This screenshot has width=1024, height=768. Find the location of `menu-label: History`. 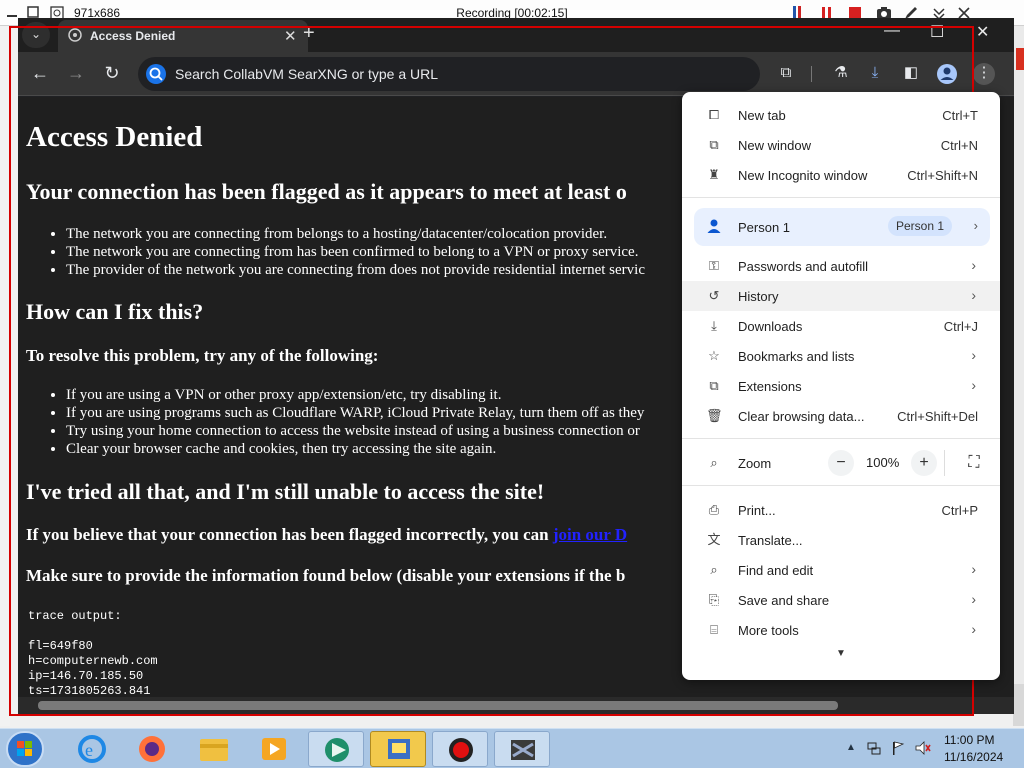

menu-label: History is located at coordinates (758, 296).